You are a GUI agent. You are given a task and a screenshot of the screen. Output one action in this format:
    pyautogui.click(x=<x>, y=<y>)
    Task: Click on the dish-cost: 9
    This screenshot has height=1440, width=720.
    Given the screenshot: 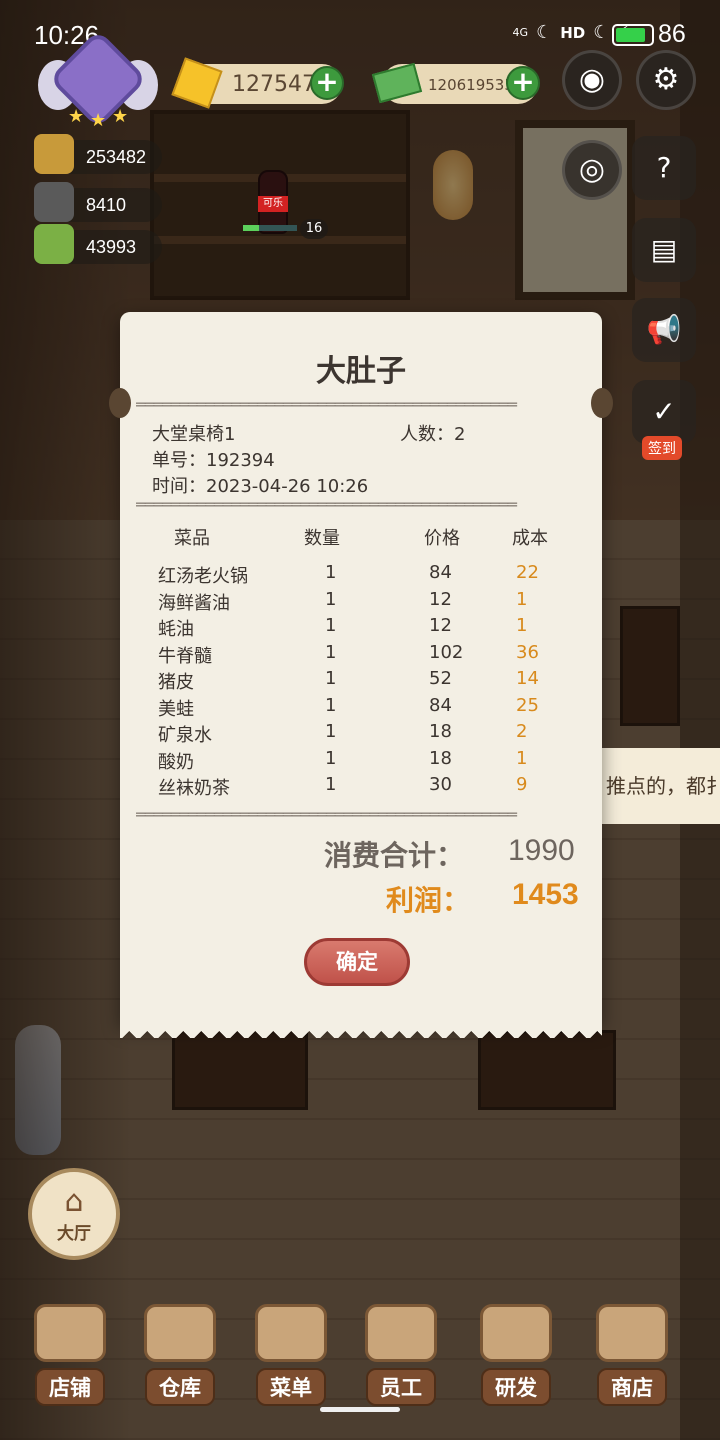 What is the action you would take?
    pyautogui.click(x=522, y=784)
    